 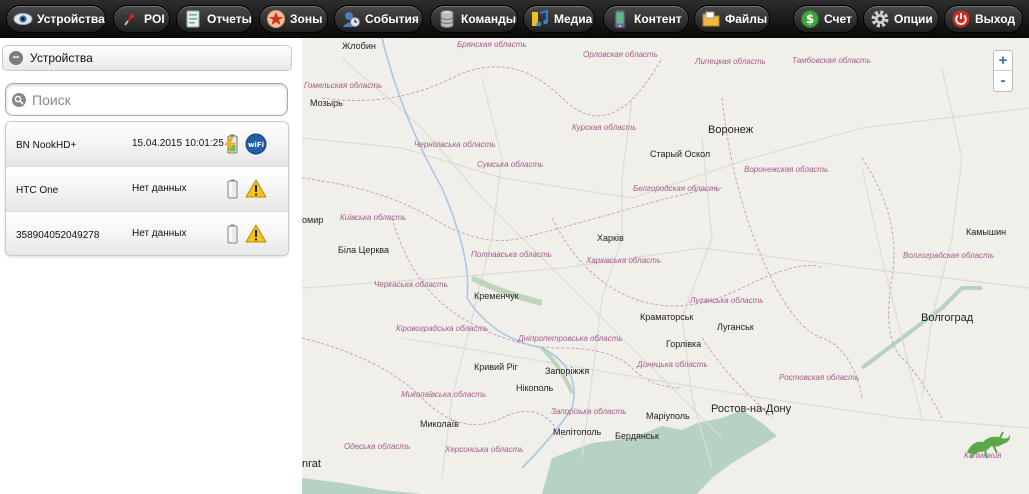 I want to click on devices-button: Устройства, so click(x=56, y=19).